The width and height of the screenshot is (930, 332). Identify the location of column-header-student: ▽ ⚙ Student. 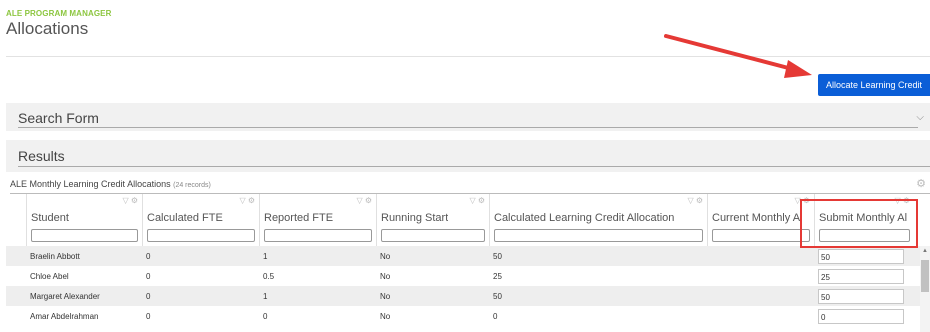
(84, 220).